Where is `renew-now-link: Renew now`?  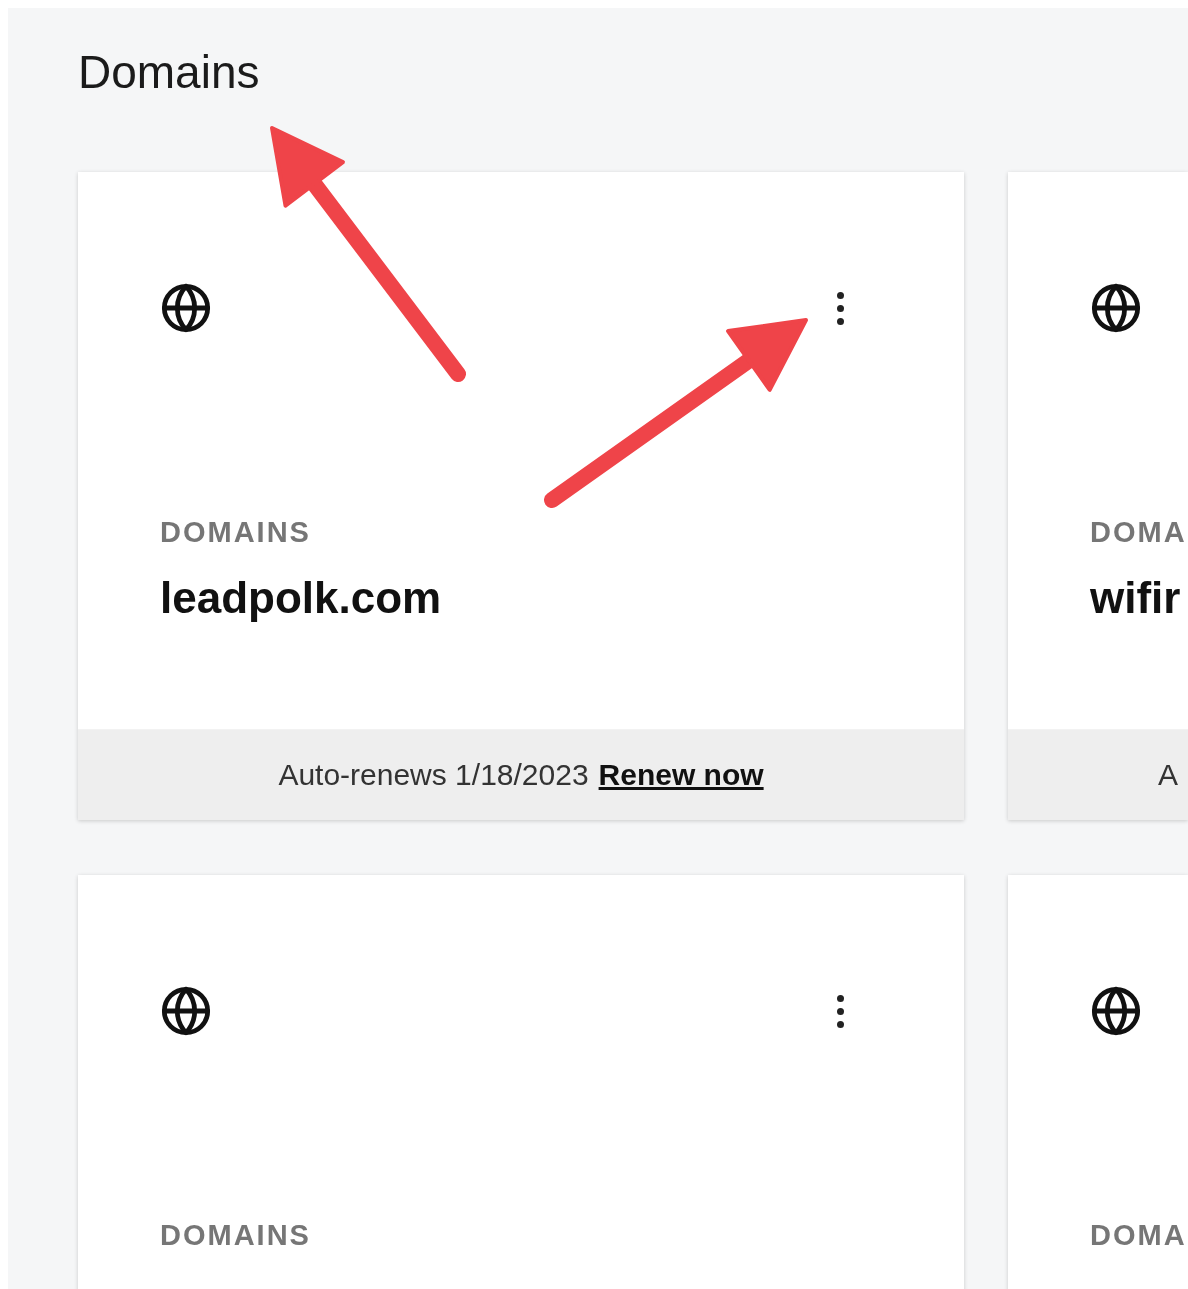 renew-now-link: Renew now is located at coordinates (681, 775).